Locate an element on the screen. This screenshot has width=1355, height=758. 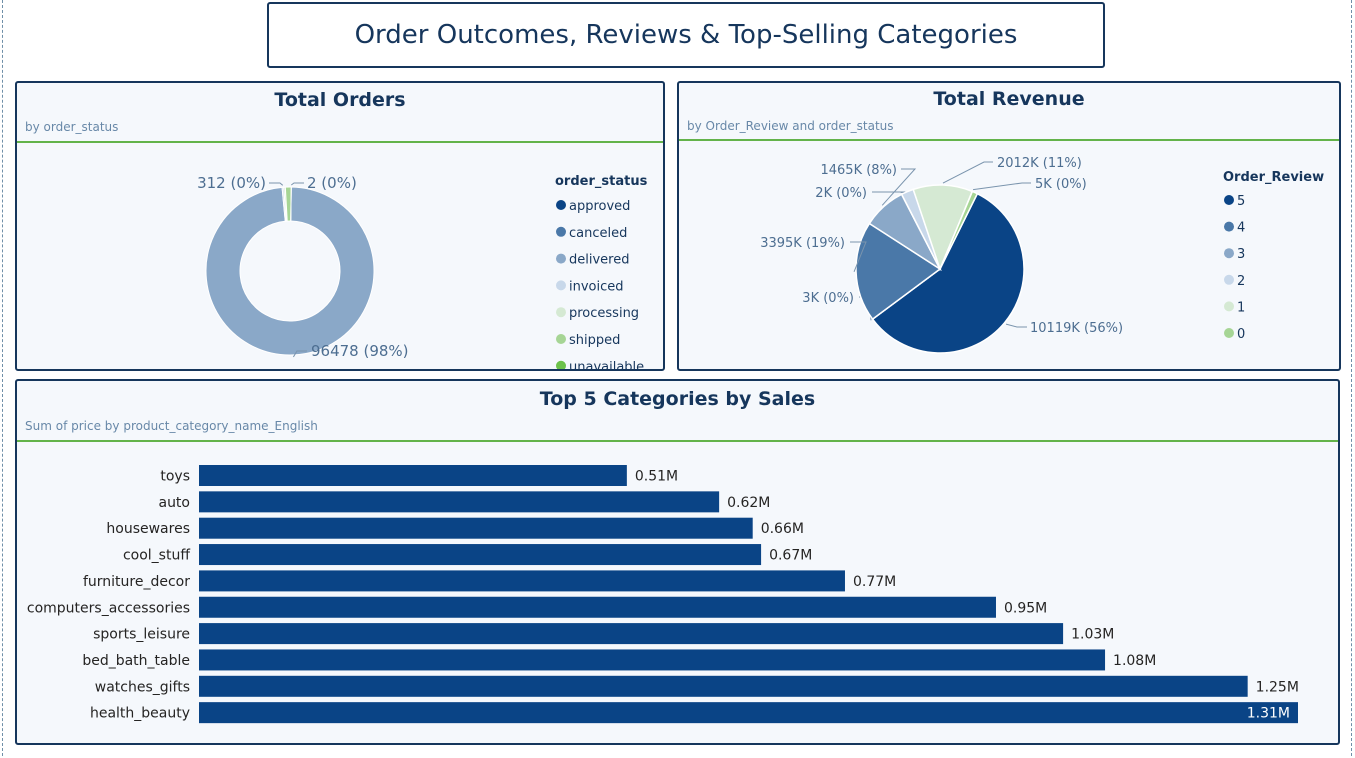
legend-dot-approved is located at coordinates (561, 205).